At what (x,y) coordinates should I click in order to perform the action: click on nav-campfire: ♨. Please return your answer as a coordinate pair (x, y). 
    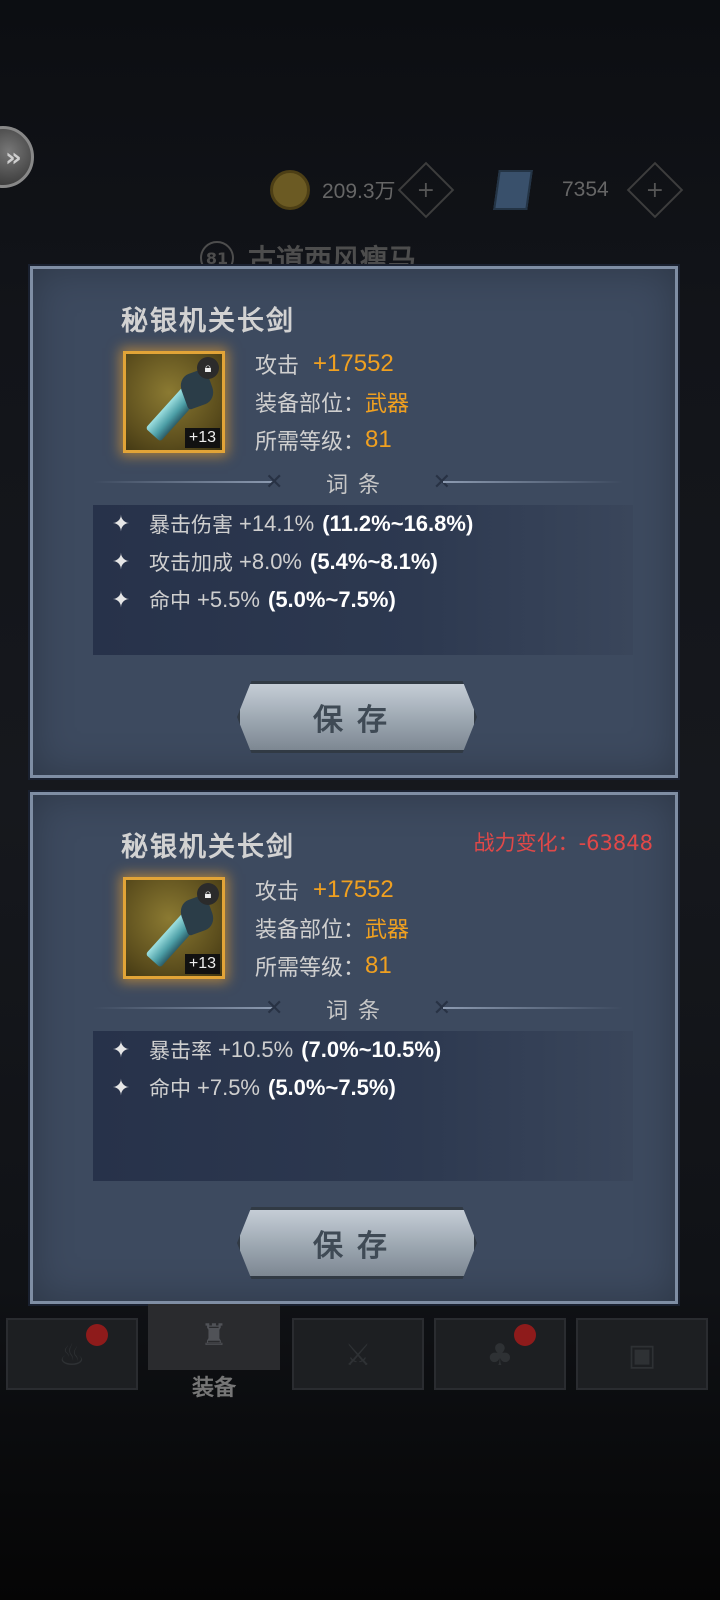
    Looking at the image, I should click on (72, 1354).